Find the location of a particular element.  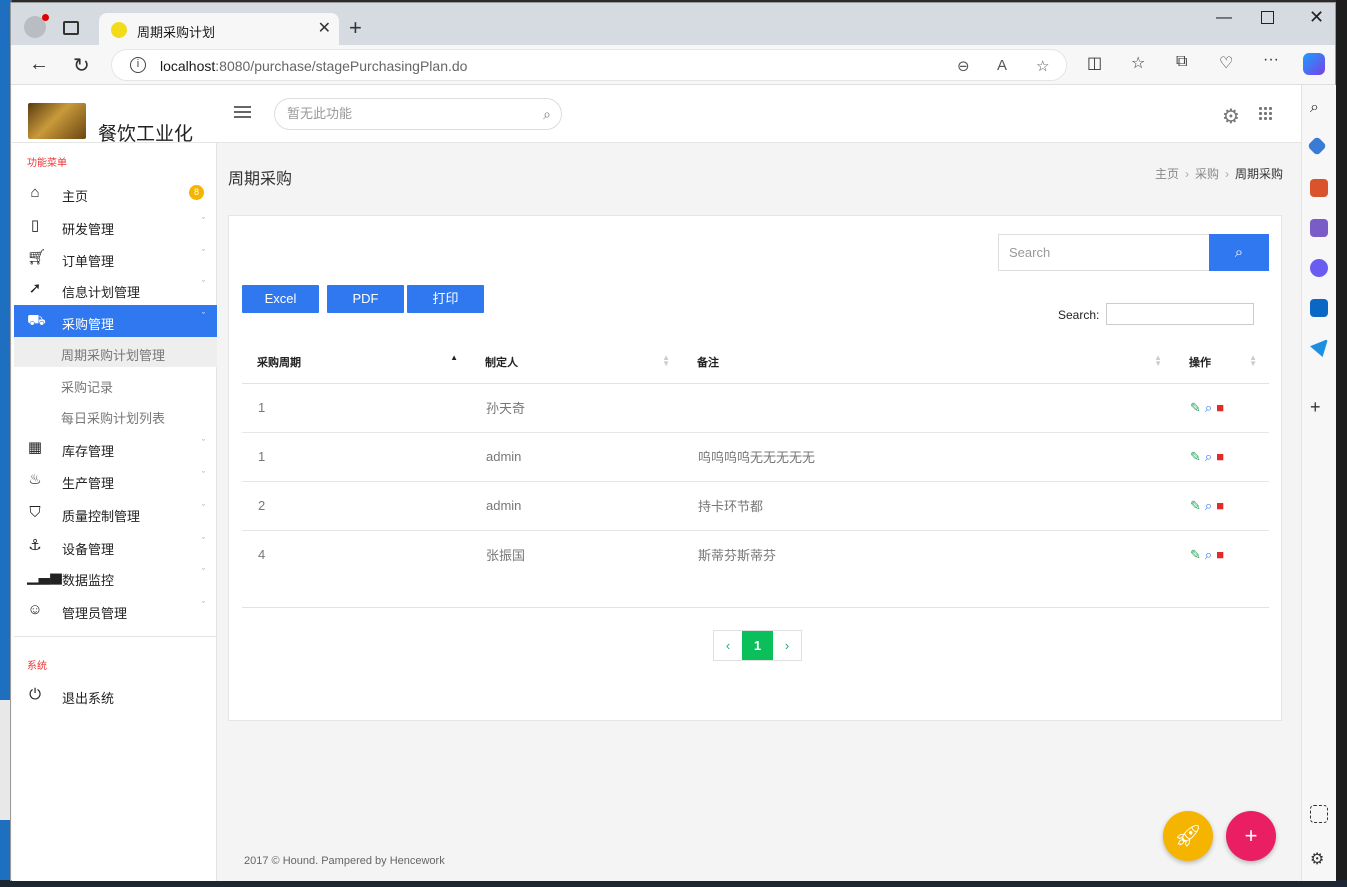

apps-grid-icon is located at coordinates (1265, 113).